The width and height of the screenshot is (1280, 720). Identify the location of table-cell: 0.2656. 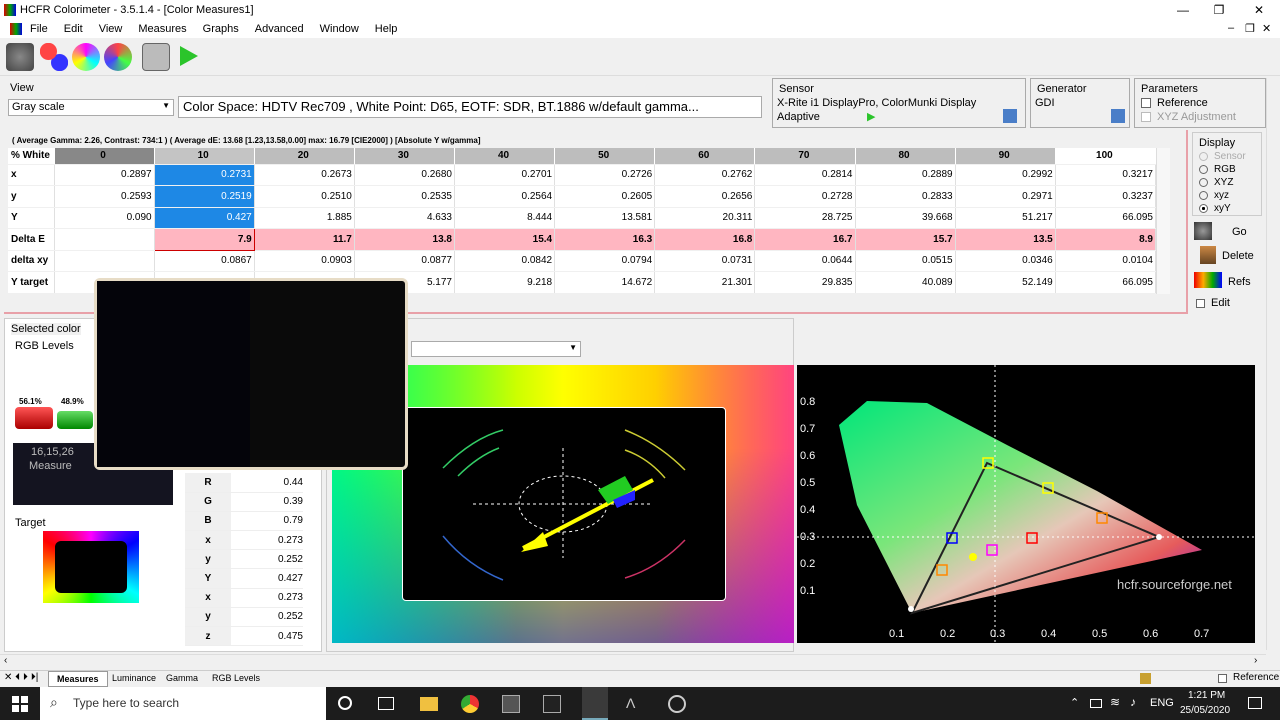
(705, 196).